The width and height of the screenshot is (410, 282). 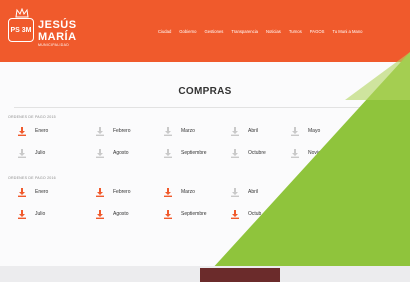 I want to click on month-label: Octubre, so click(x=257, y=153).